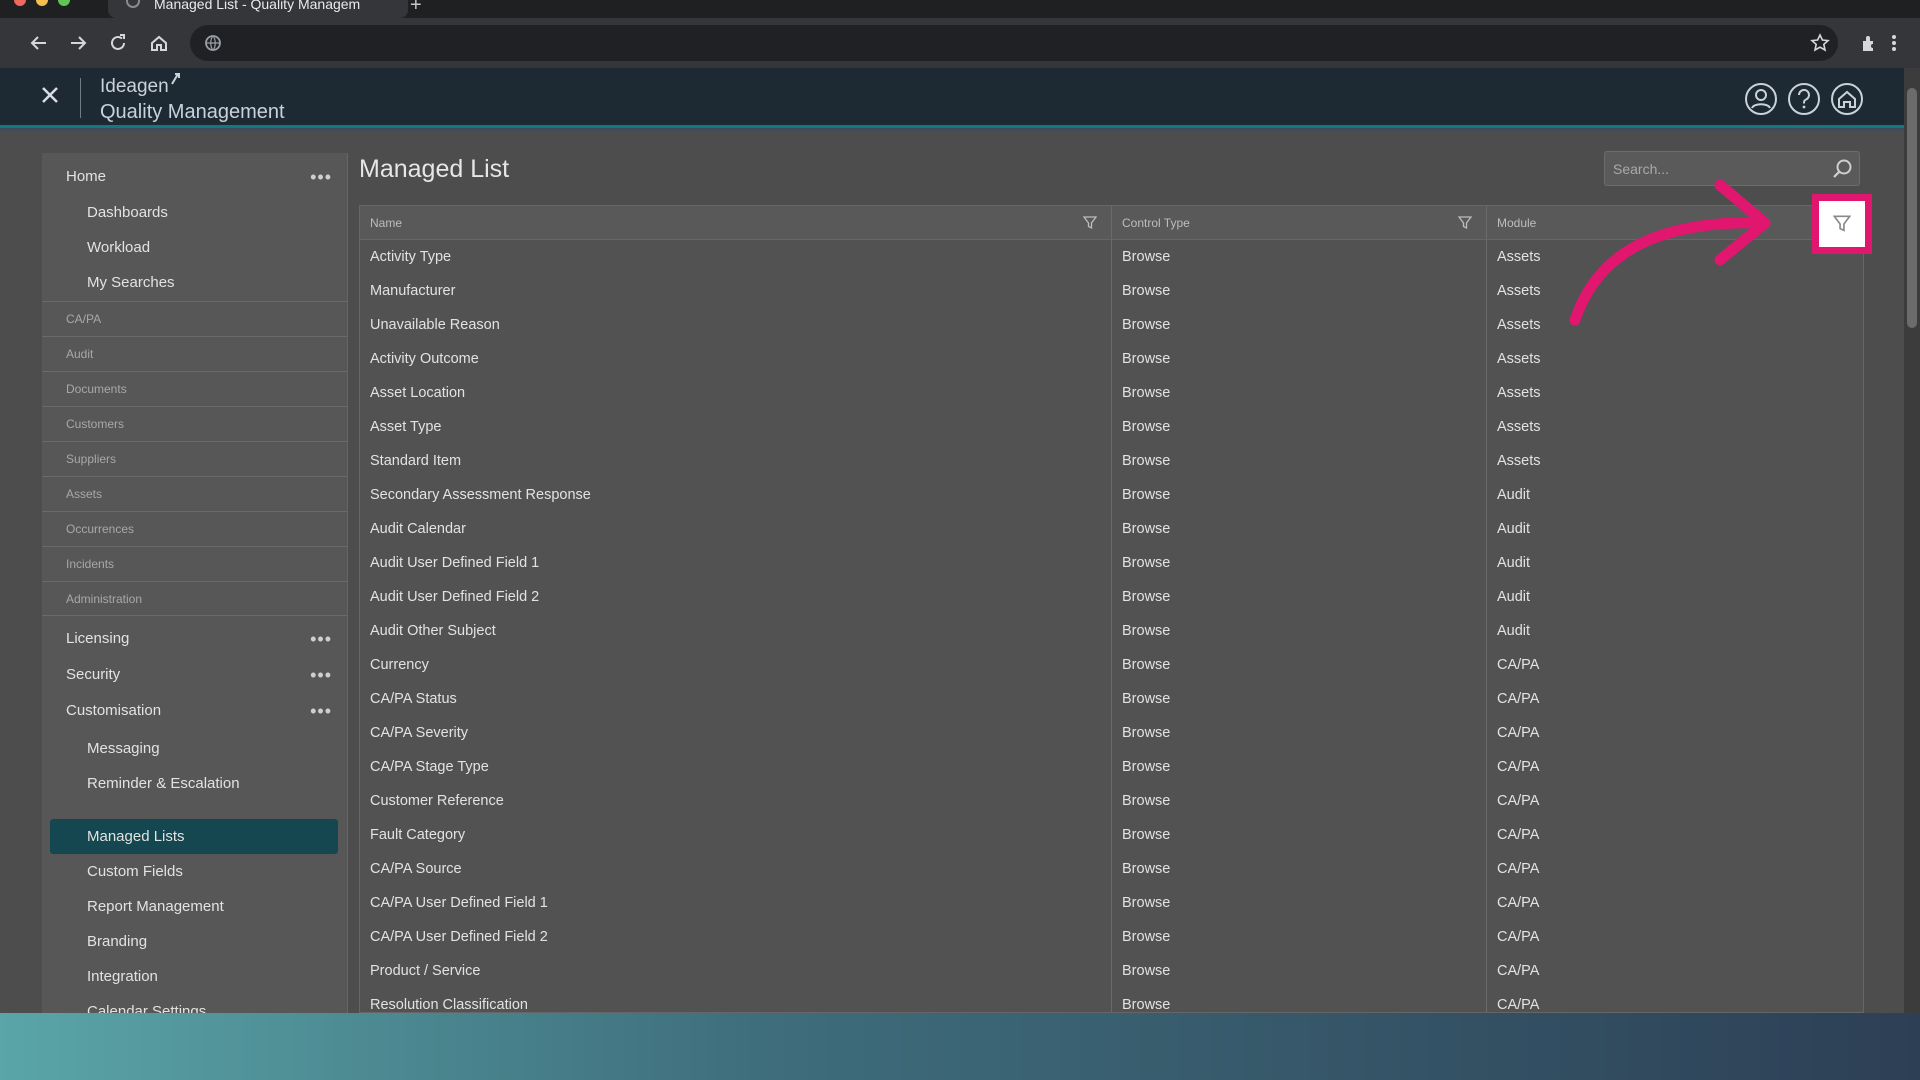  I want to click on cell-name: Secondary Assessment Response, so click(480, 495).